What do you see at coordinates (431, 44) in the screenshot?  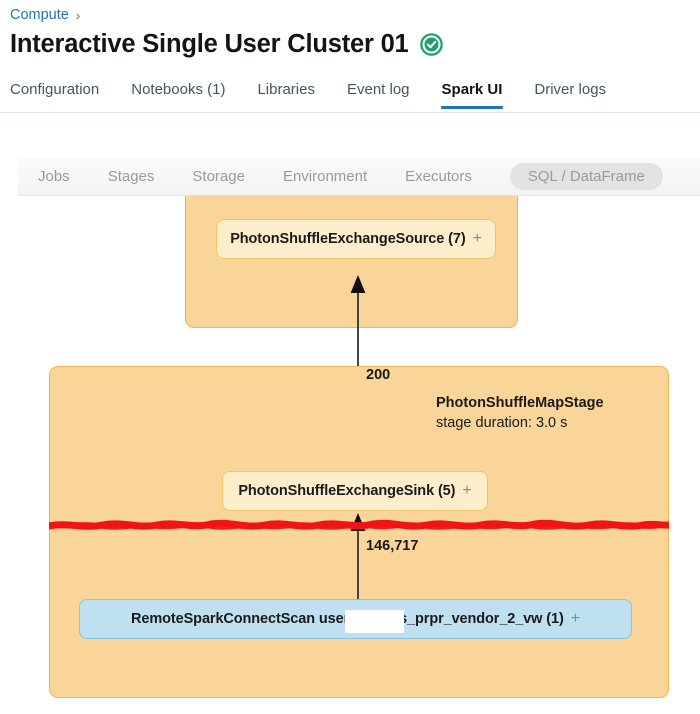 I see `check-circle-icon` at bounding box center [431, 44].